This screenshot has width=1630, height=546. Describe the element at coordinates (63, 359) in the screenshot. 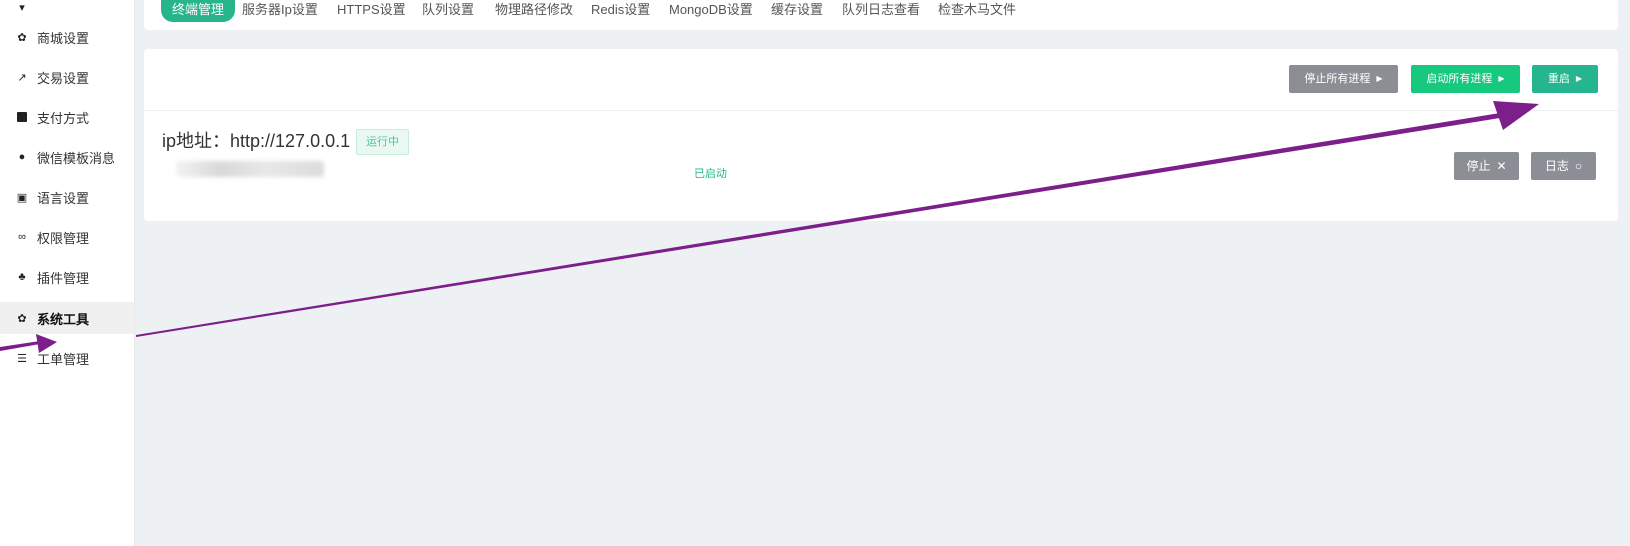

I see `sidebar-item-label: 工单管理` at that location.